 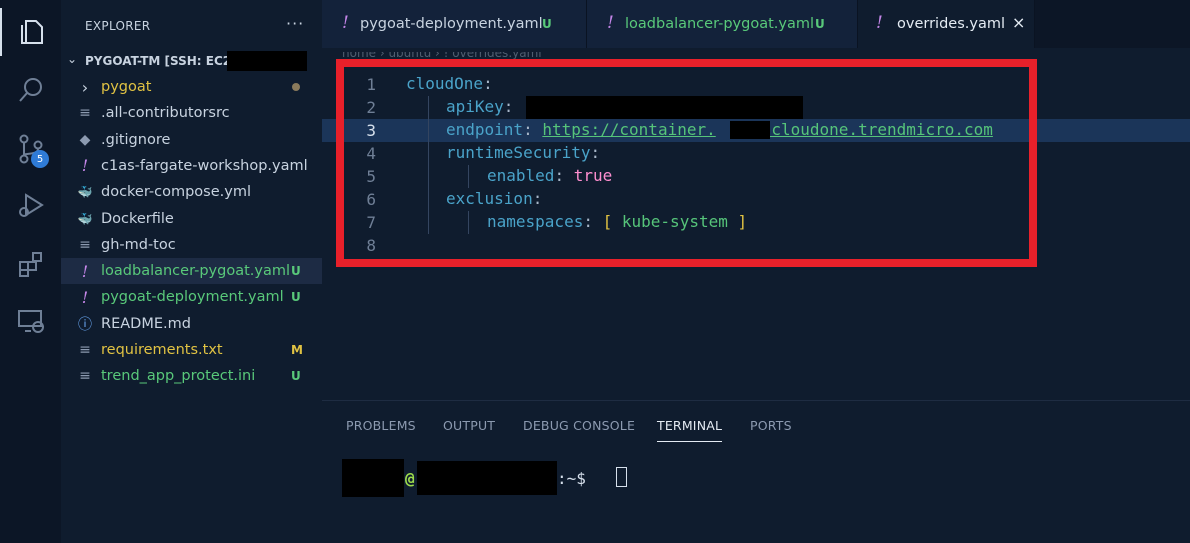 I want to click on file-name: .gitignore, so click(x=136, y=139).